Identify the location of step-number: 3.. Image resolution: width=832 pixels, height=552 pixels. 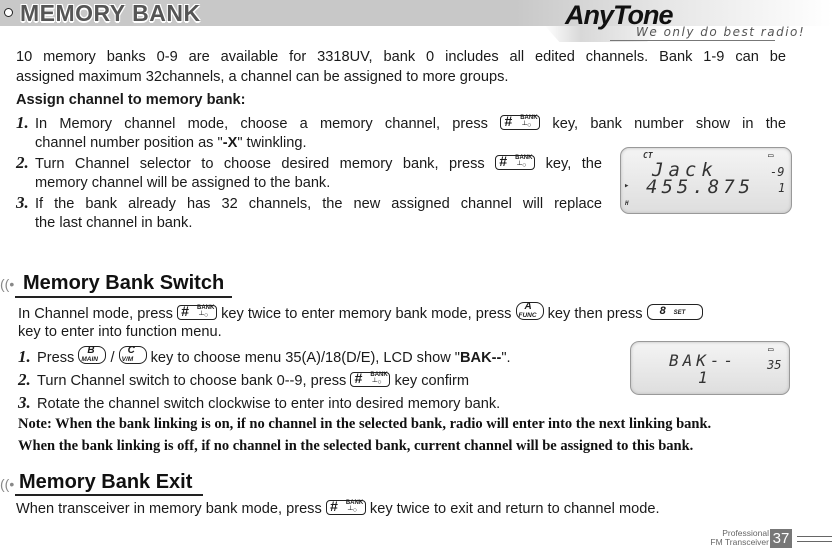
(22, 202).